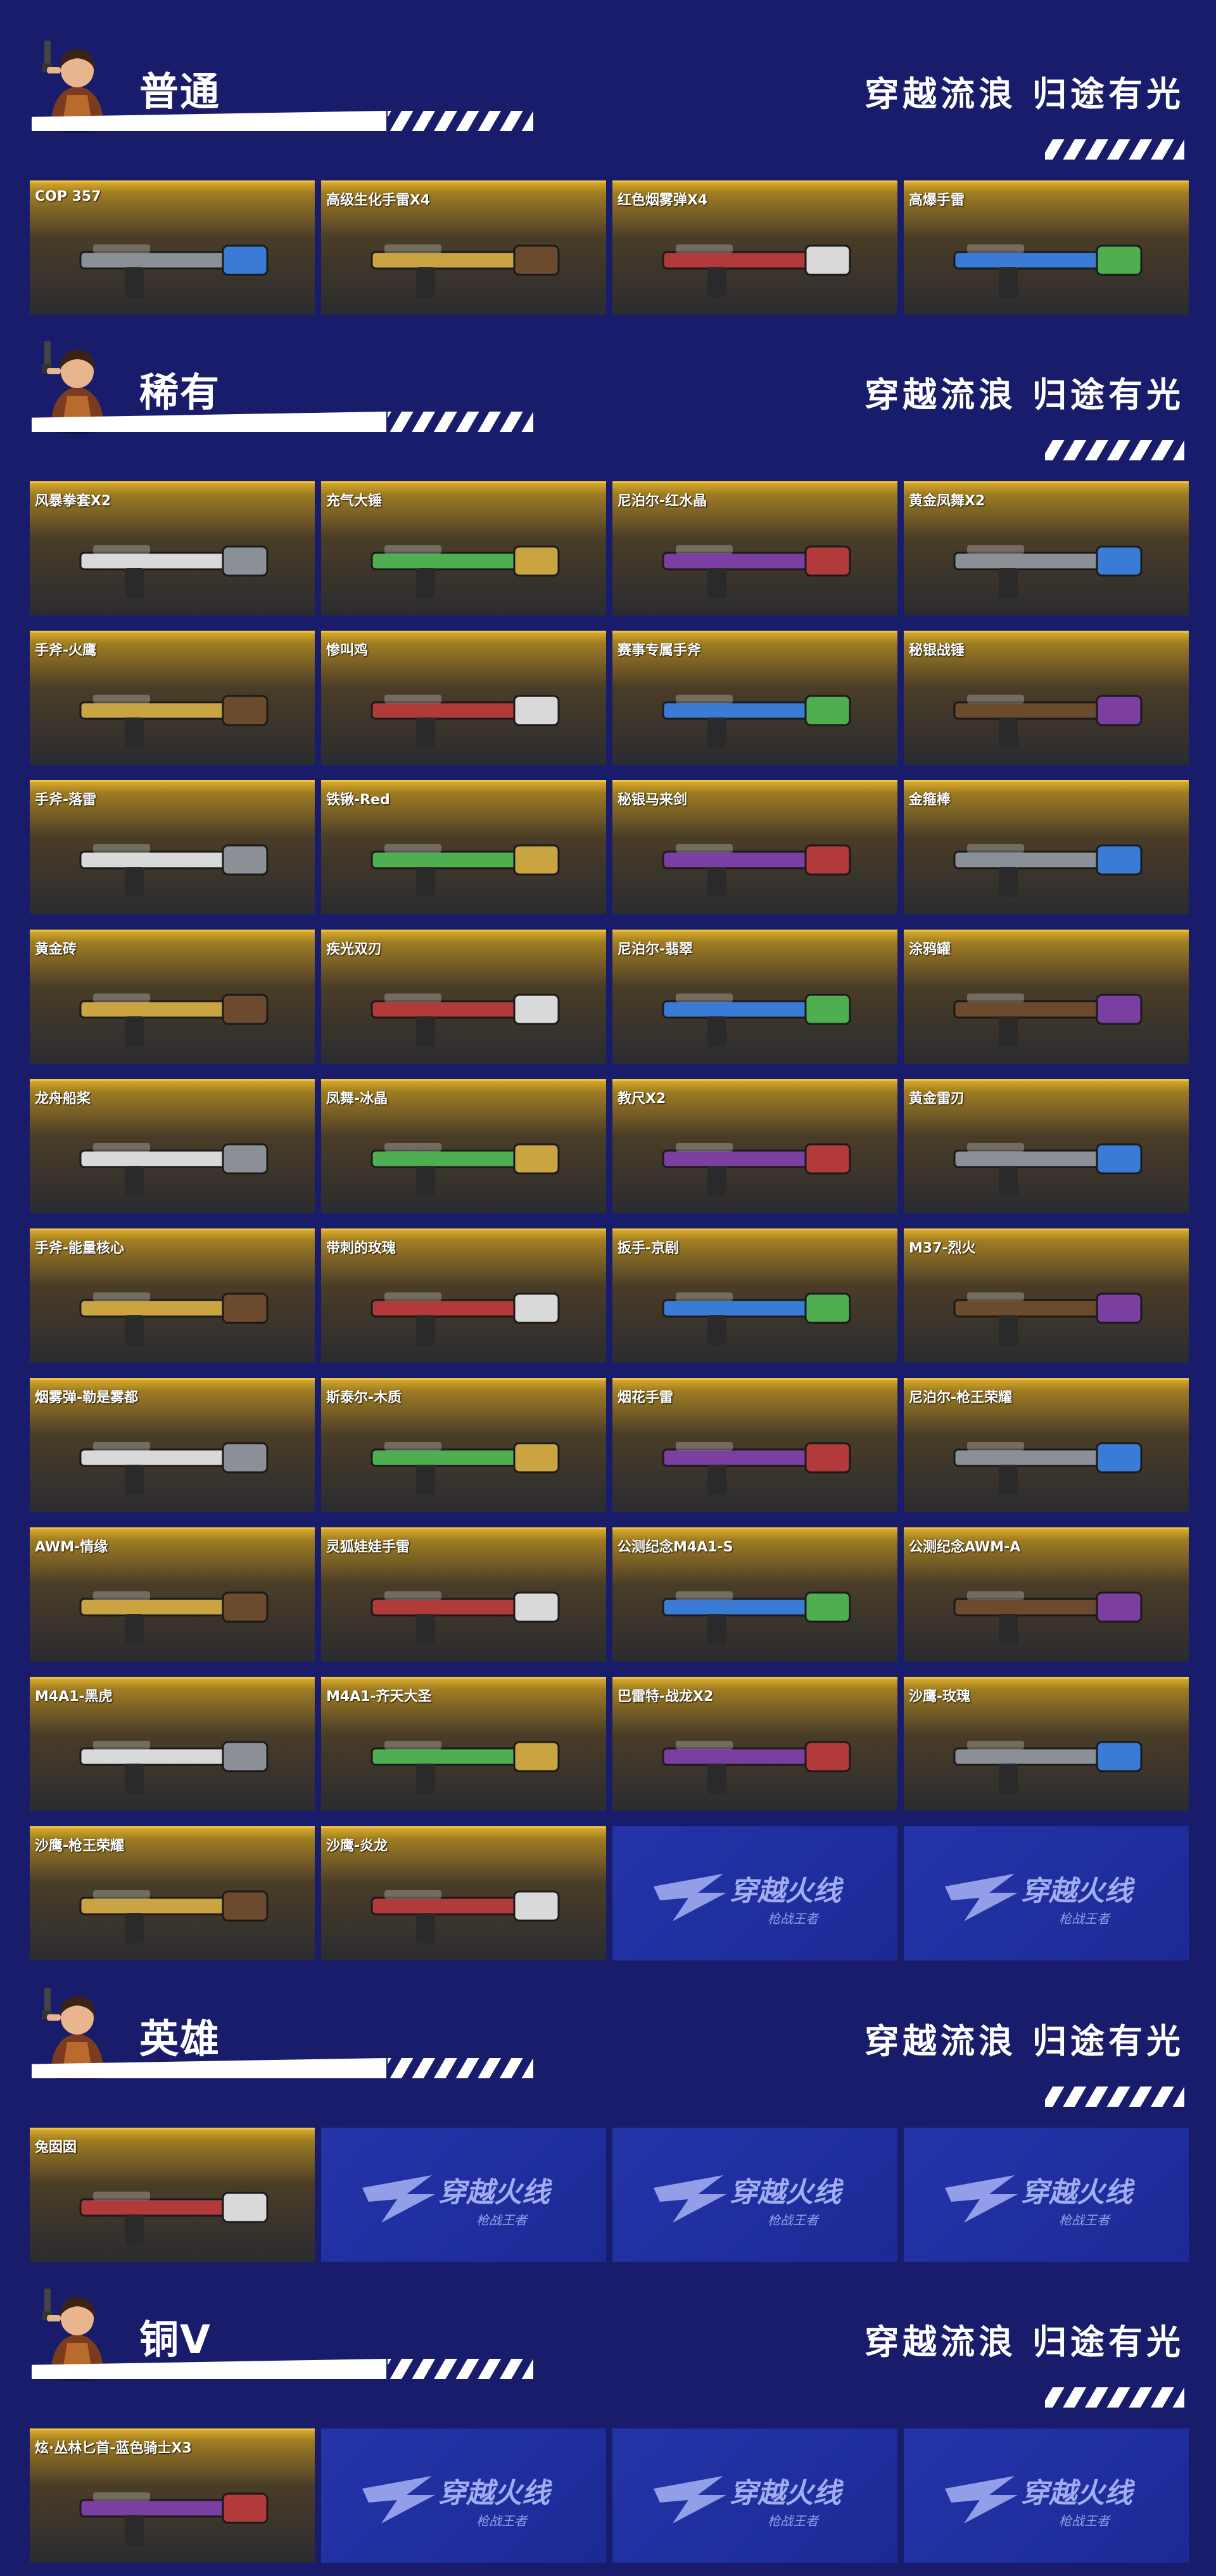 The width and height of the screenshot is (1216, 2576). I want to click on reward-item-card: 风暴拳套X2, so click(172, 548).